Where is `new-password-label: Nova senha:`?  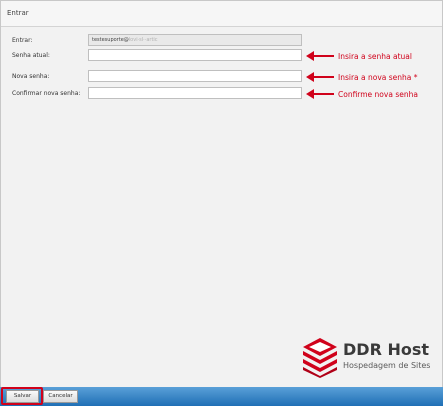 new-password-label: Nova senha: is located at coordinates (31, 76).